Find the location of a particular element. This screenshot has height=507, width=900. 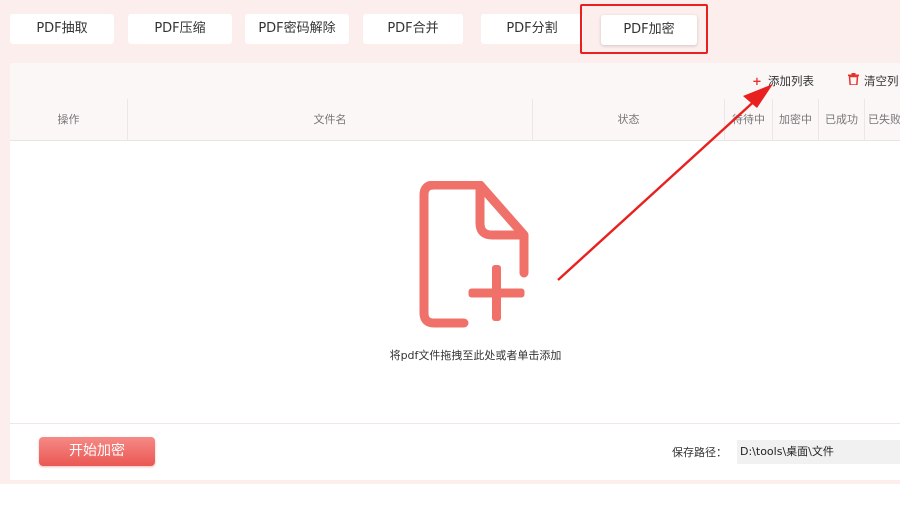

clear-list-button: 清空列 is located at coordinates (872, 81).